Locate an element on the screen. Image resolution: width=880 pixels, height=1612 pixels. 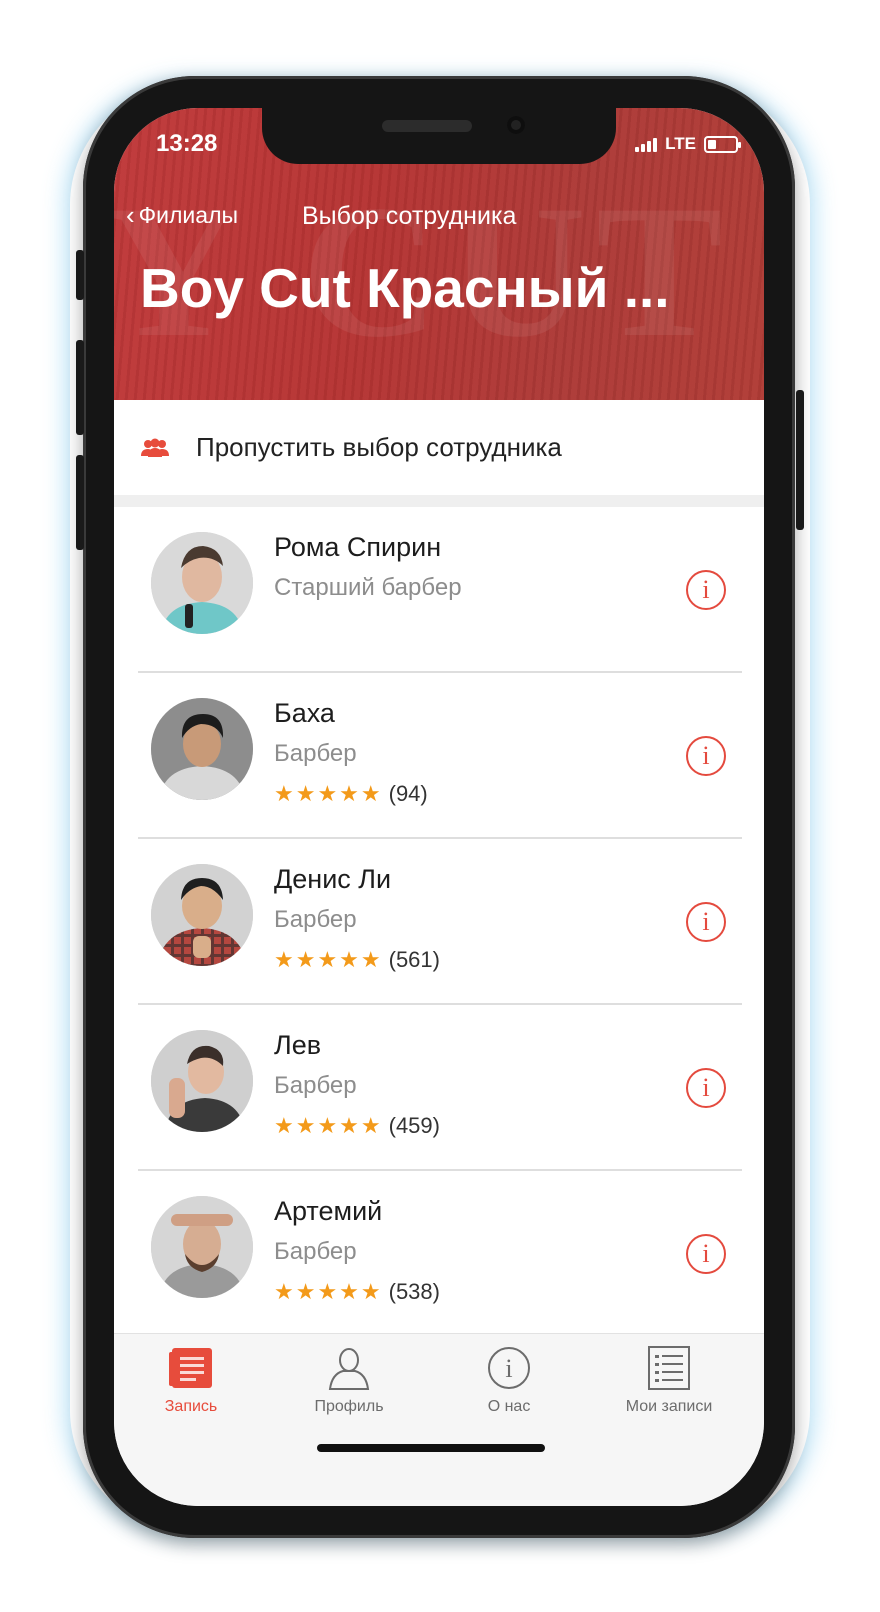
volume-up-button is located at coordinates (80, 387).